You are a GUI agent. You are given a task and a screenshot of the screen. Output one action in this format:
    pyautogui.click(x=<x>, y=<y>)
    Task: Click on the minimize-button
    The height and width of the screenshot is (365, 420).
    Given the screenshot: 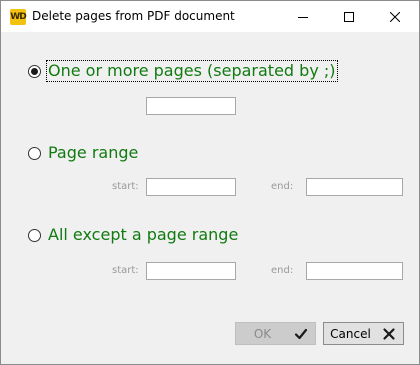 What is the action you would take?
    pyautogui.click(x=303, y=16)
    